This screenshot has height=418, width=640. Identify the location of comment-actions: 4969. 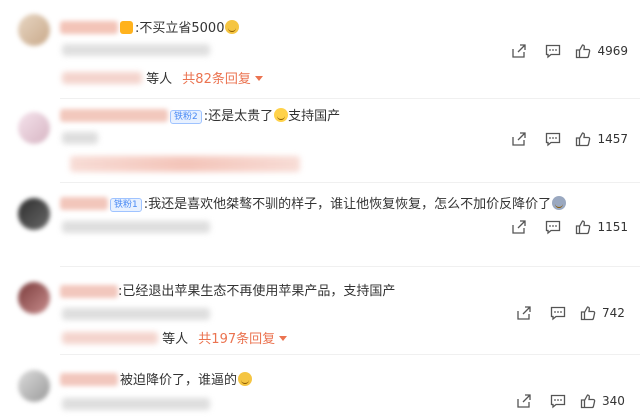
(569, 51).